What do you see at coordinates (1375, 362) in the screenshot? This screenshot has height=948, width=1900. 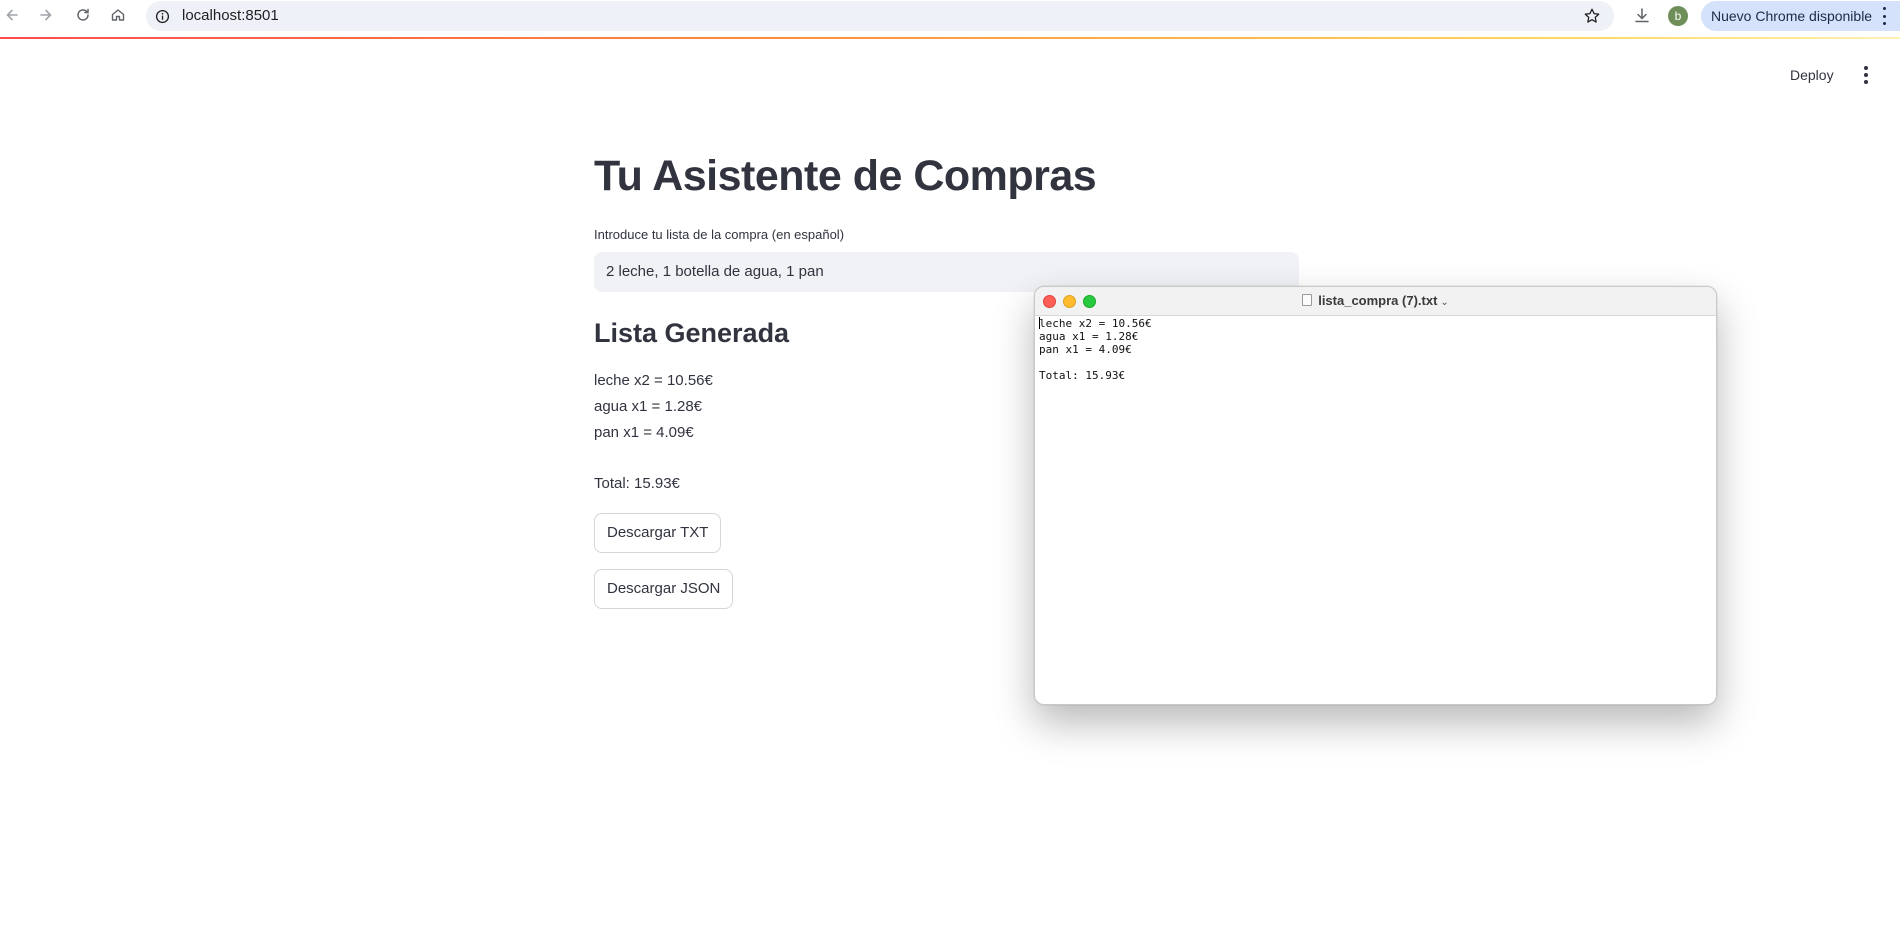 I see `text-line` at bounding box center [1375, 362].